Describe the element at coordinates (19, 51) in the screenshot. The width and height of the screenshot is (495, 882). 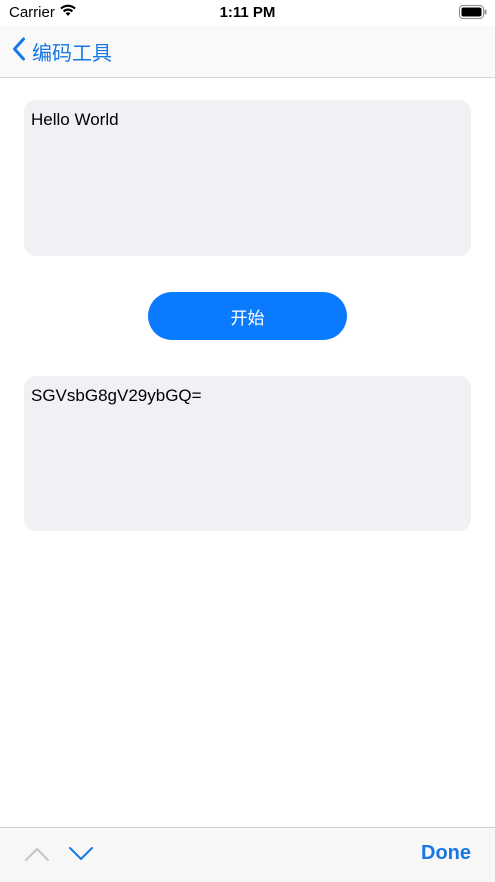
I see `chevron-left-icon` at that location.